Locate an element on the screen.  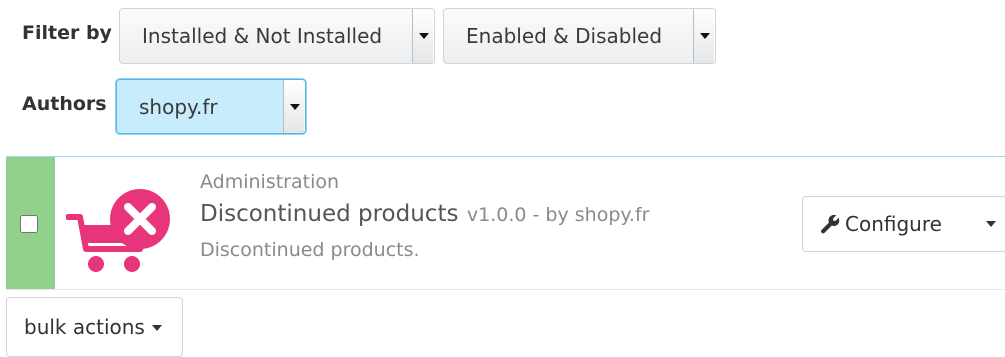
status-filter-select: Enabled & Disabled is located at coordinates (579, 36).